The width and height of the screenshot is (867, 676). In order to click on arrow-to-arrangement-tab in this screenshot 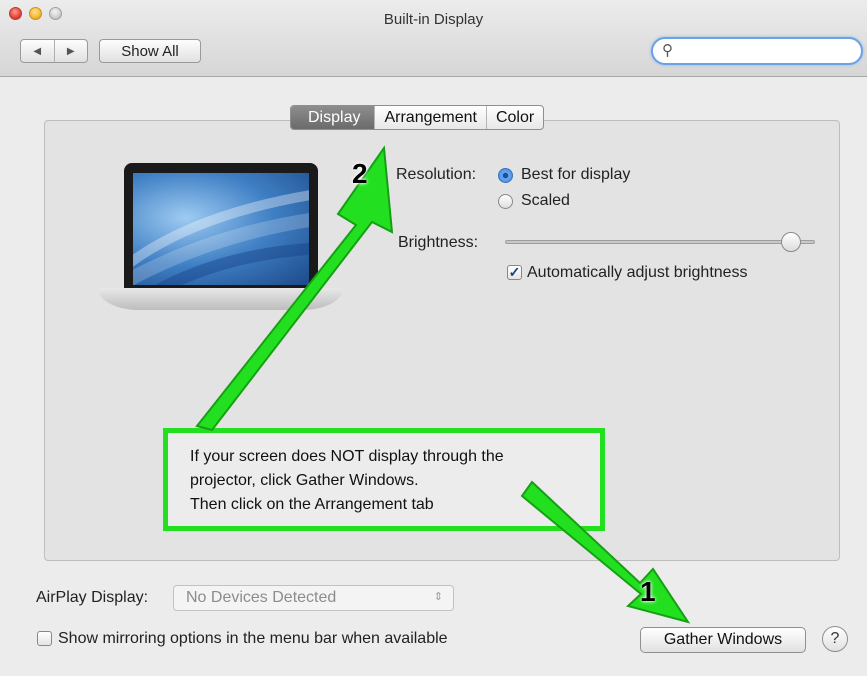, I will do `click(294, 288)`.